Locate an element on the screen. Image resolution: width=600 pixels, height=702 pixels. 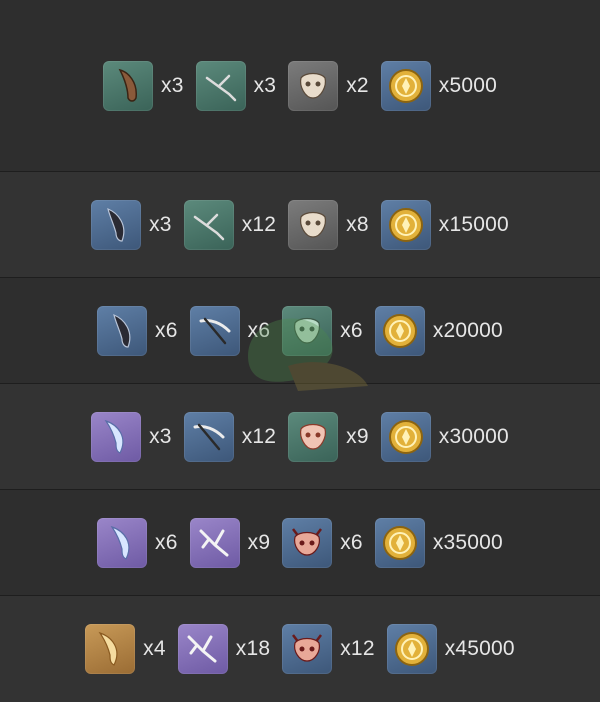
item-quantity: x4 is located at coordinates (154, 648).